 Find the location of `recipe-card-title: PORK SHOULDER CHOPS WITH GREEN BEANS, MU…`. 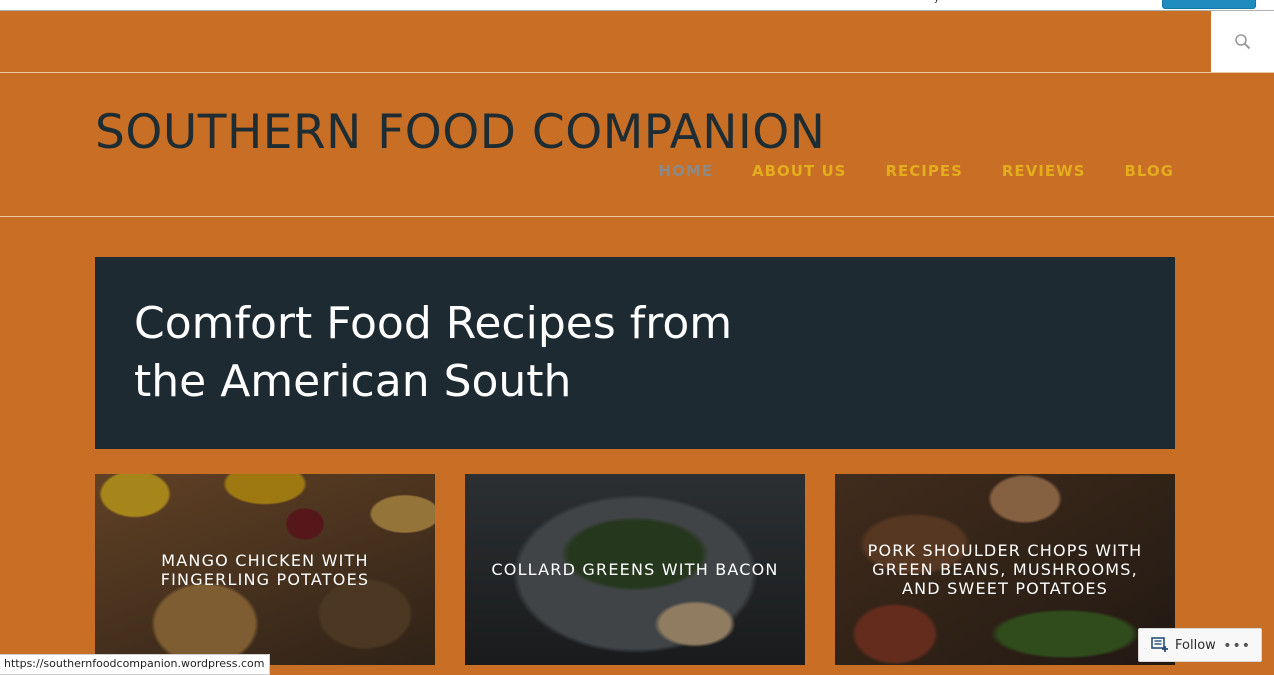

recipe-card-title: PORK SHOULDER CHOPS WITH GREEN BEANS, MU… is located at coordinates (1005, 569).